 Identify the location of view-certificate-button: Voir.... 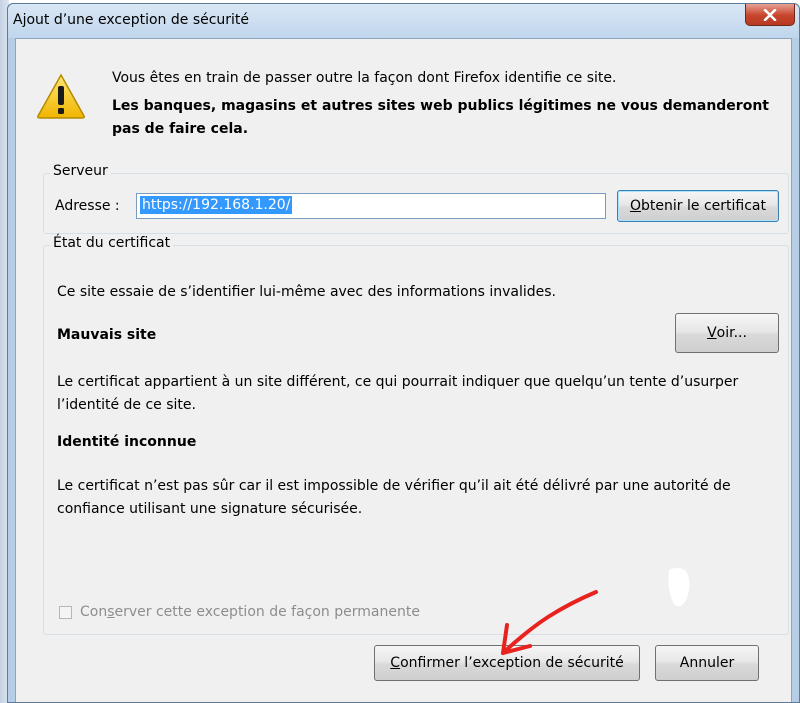
(727, 333).